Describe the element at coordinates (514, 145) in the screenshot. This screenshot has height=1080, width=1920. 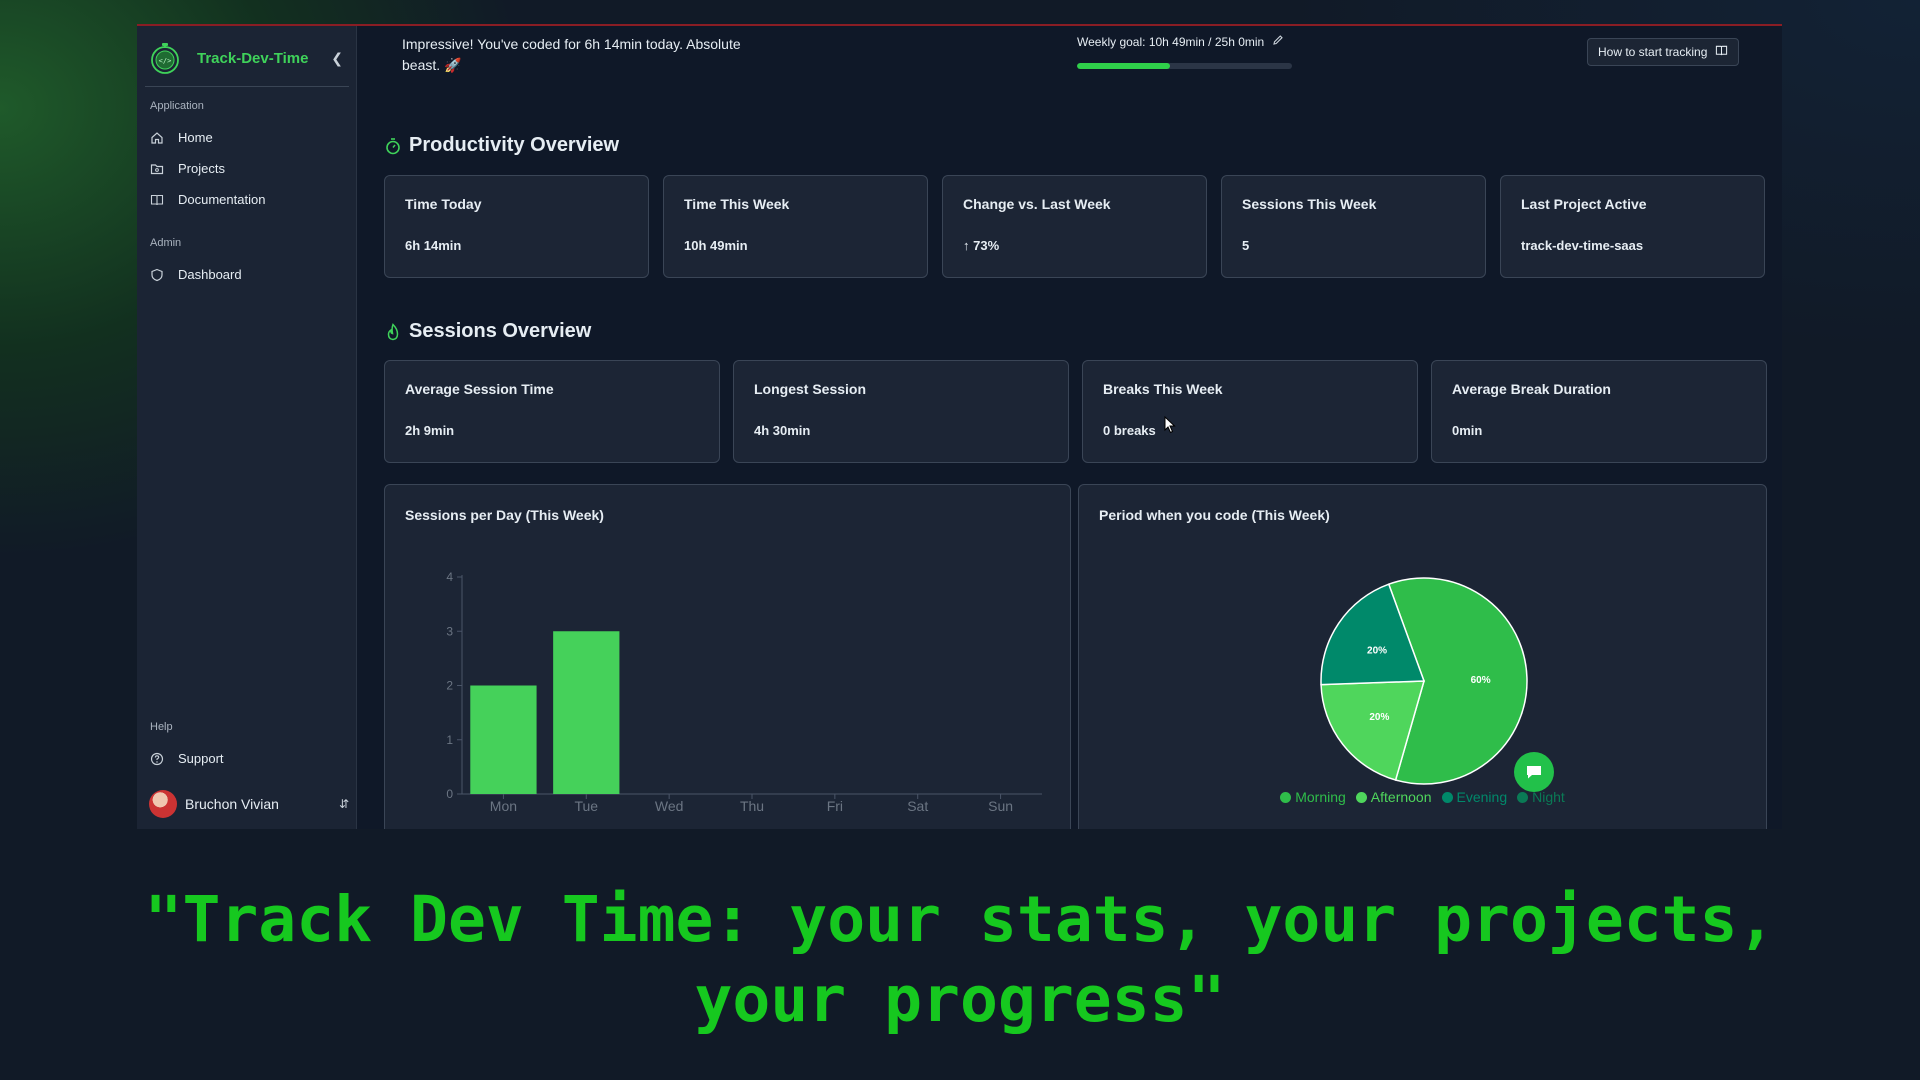
I see `section-title-text: Productivity Overview` at that location.